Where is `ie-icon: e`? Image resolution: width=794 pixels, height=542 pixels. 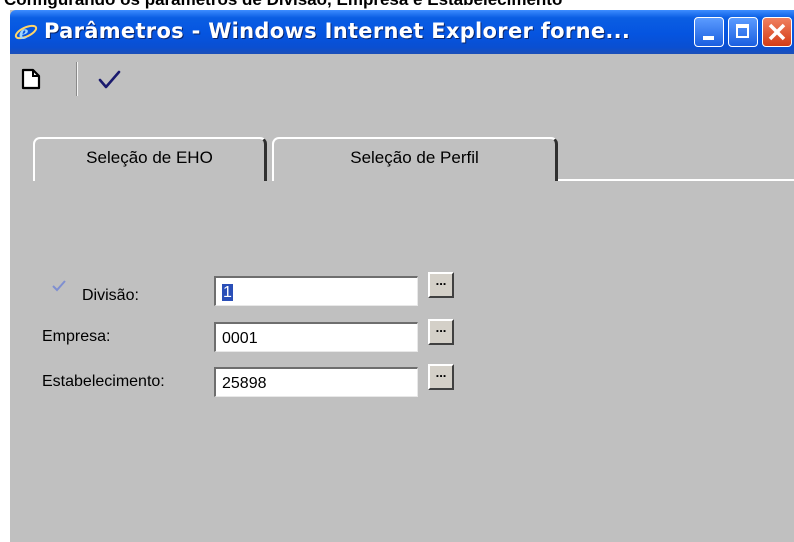
ie-icon: e is located at coordinates (26, 31).